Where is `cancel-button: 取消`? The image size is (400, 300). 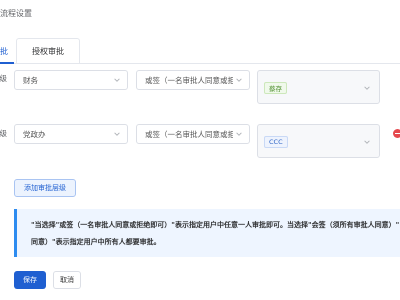
cancel-button: 取消 is located at coordinates (67, 280).